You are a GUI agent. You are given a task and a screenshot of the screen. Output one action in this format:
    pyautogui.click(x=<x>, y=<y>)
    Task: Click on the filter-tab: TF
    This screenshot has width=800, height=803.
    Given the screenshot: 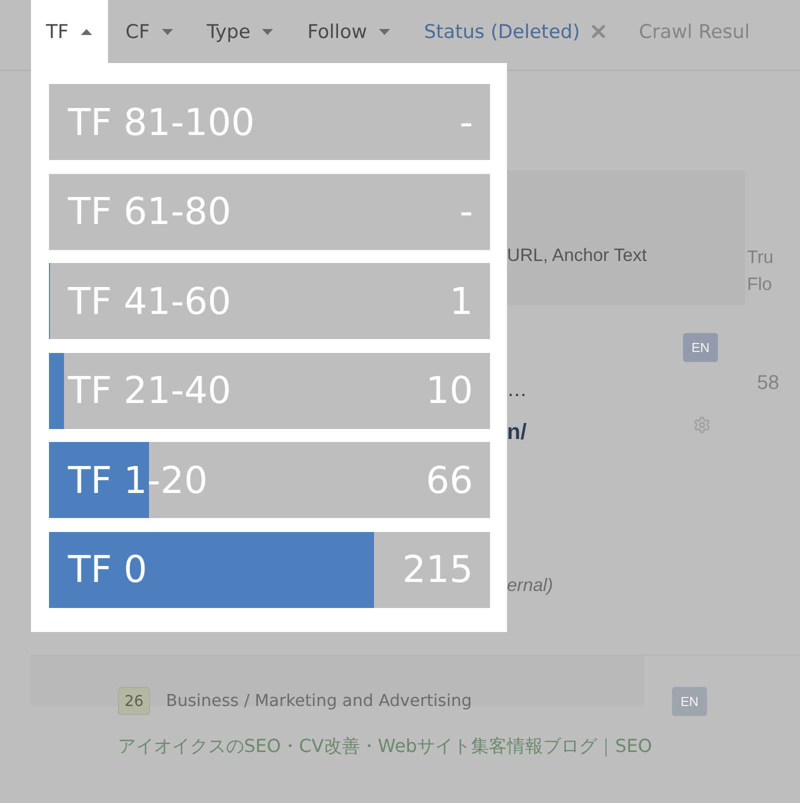 What is the action you would take?
    pyautogui.click(x=69, y=31)
    